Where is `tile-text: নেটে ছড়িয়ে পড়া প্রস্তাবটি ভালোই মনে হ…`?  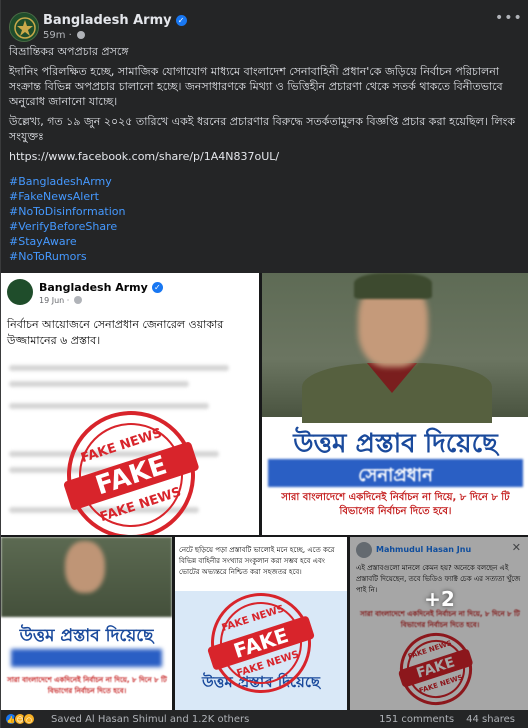
tile-text: নেটে ছড়িয়ে পড়া প্রস্তাবটি ভালোই মনে হ… is located at coordinates (257, 561).